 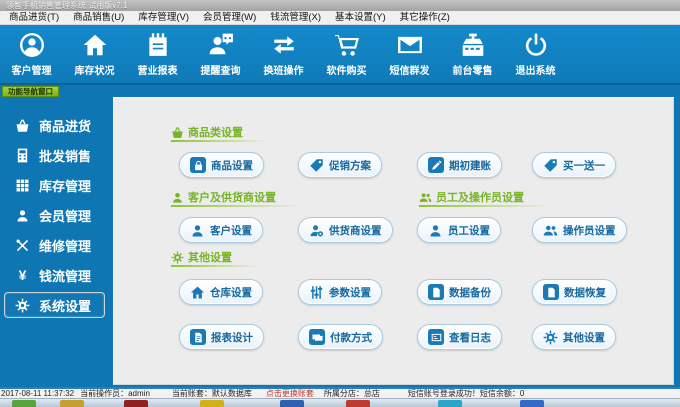 I want to click on cash-register-icon, so click(x=473, y=45).